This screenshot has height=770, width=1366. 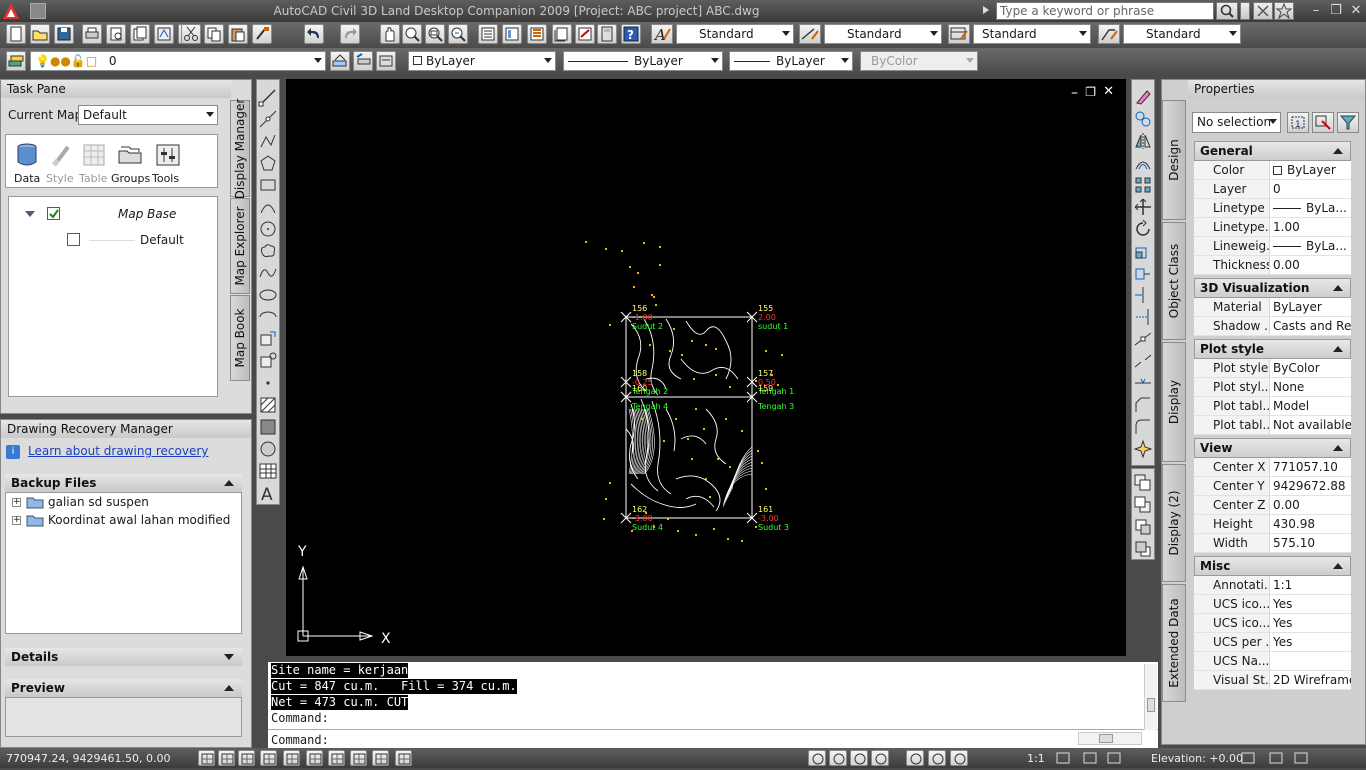 I want to click on dim-style-combo: Standard, so click(x=883, y=34).